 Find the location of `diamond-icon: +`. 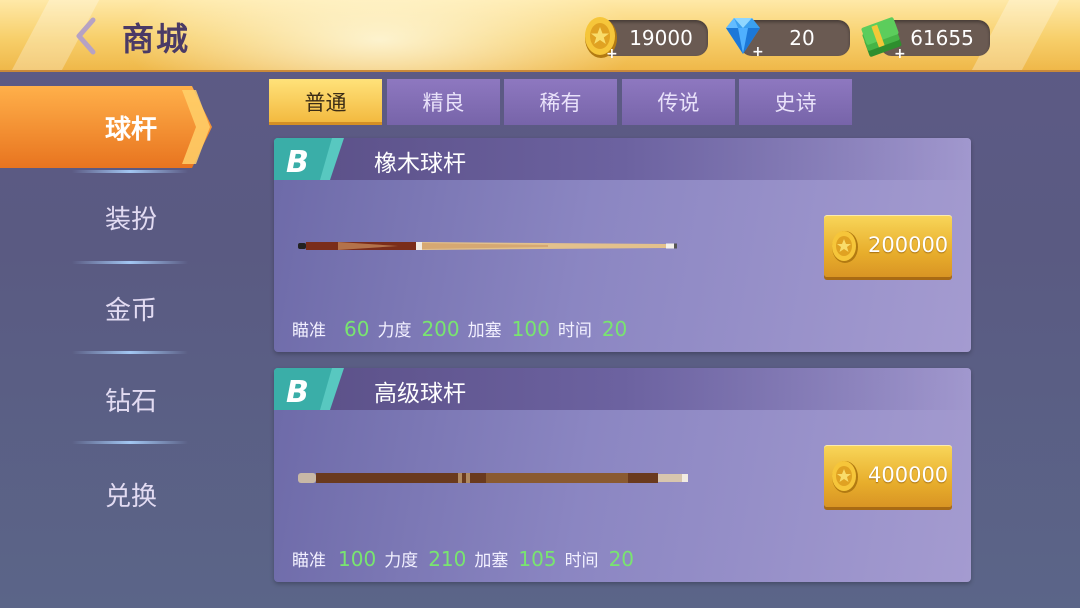

diamond-icon: + is located at coordinates (743, 37).